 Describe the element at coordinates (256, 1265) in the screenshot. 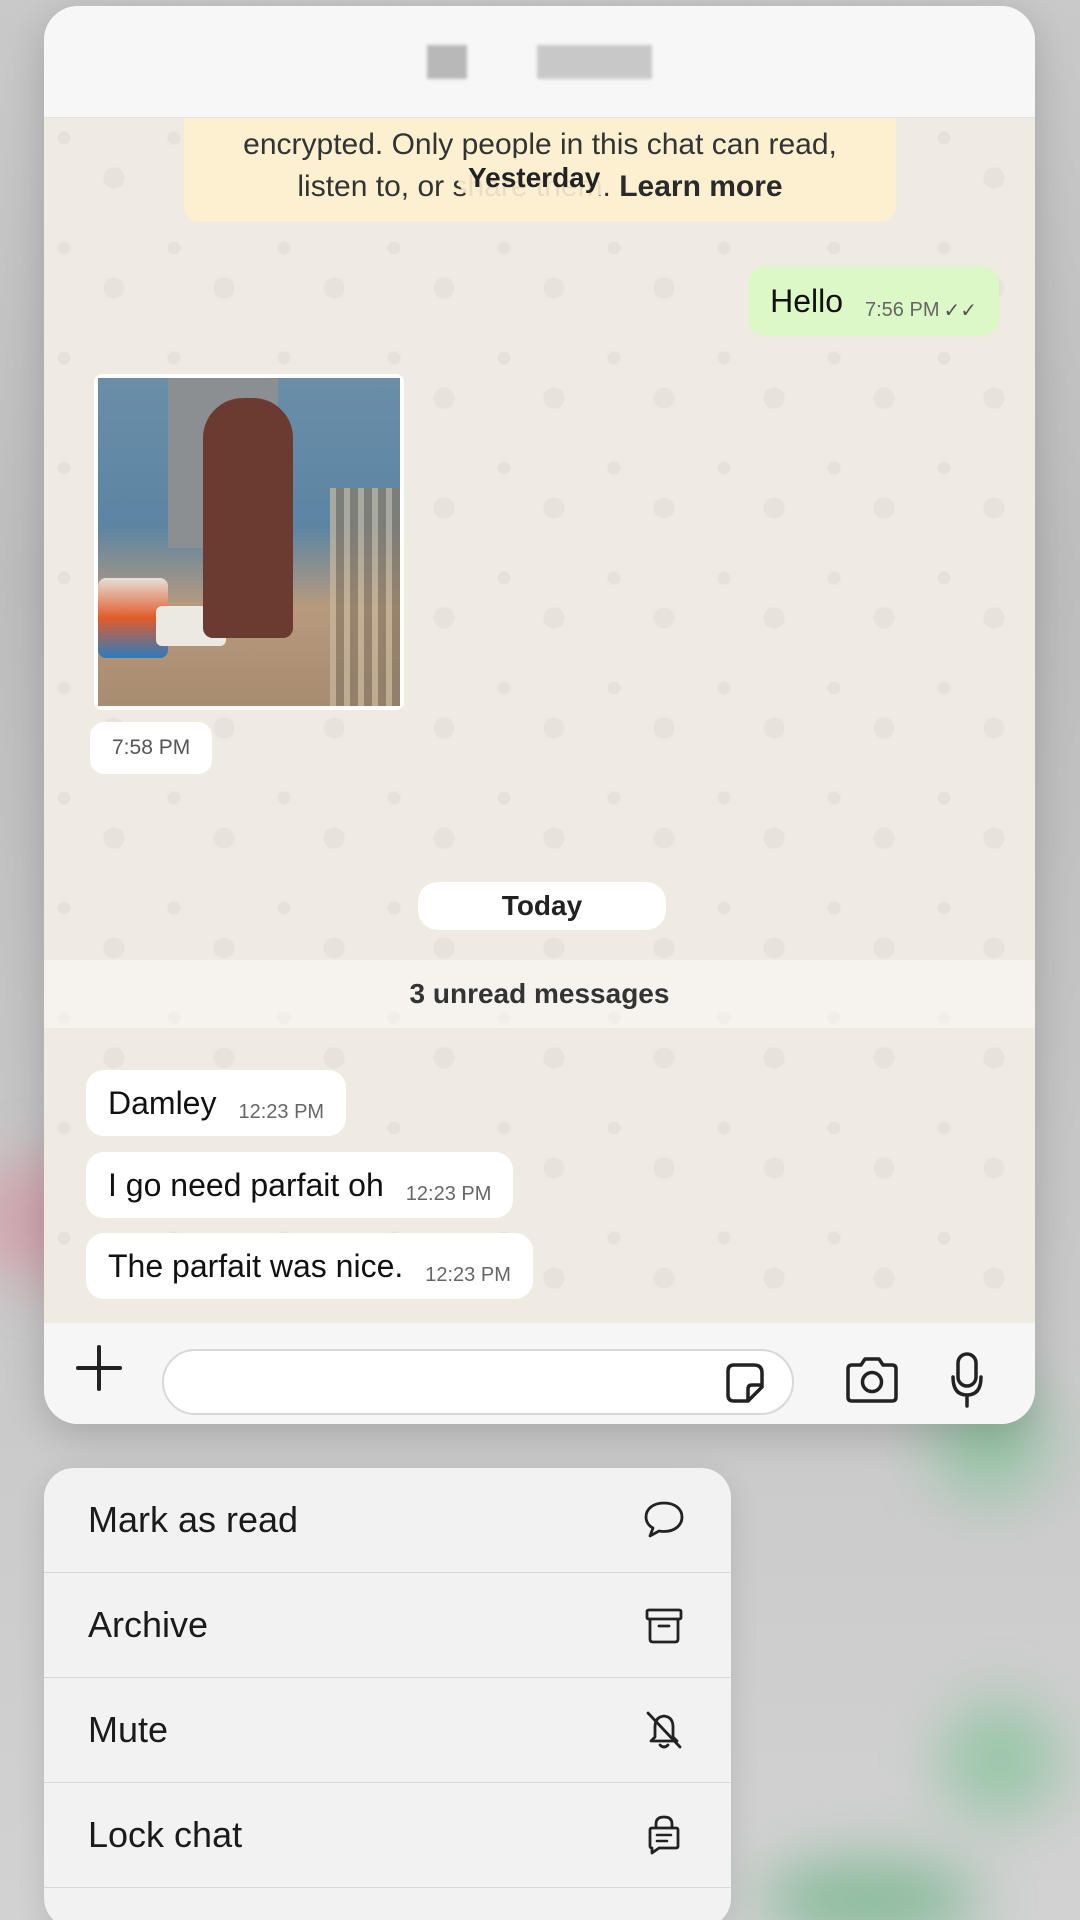

I see `message-text: The parfait was nice.` at that location.